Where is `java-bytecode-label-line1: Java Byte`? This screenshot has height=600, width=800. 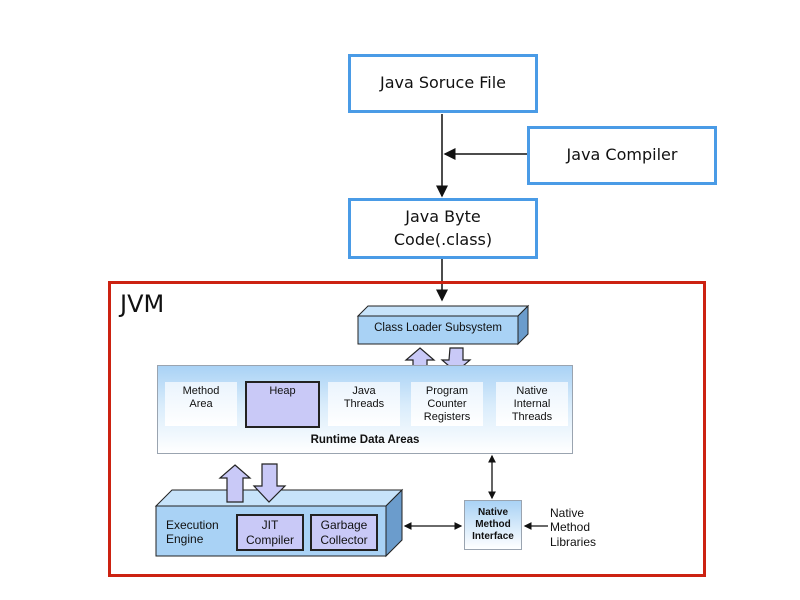
java-bytecode-label-line1: Java Byte is located at coordinates (443, 217).